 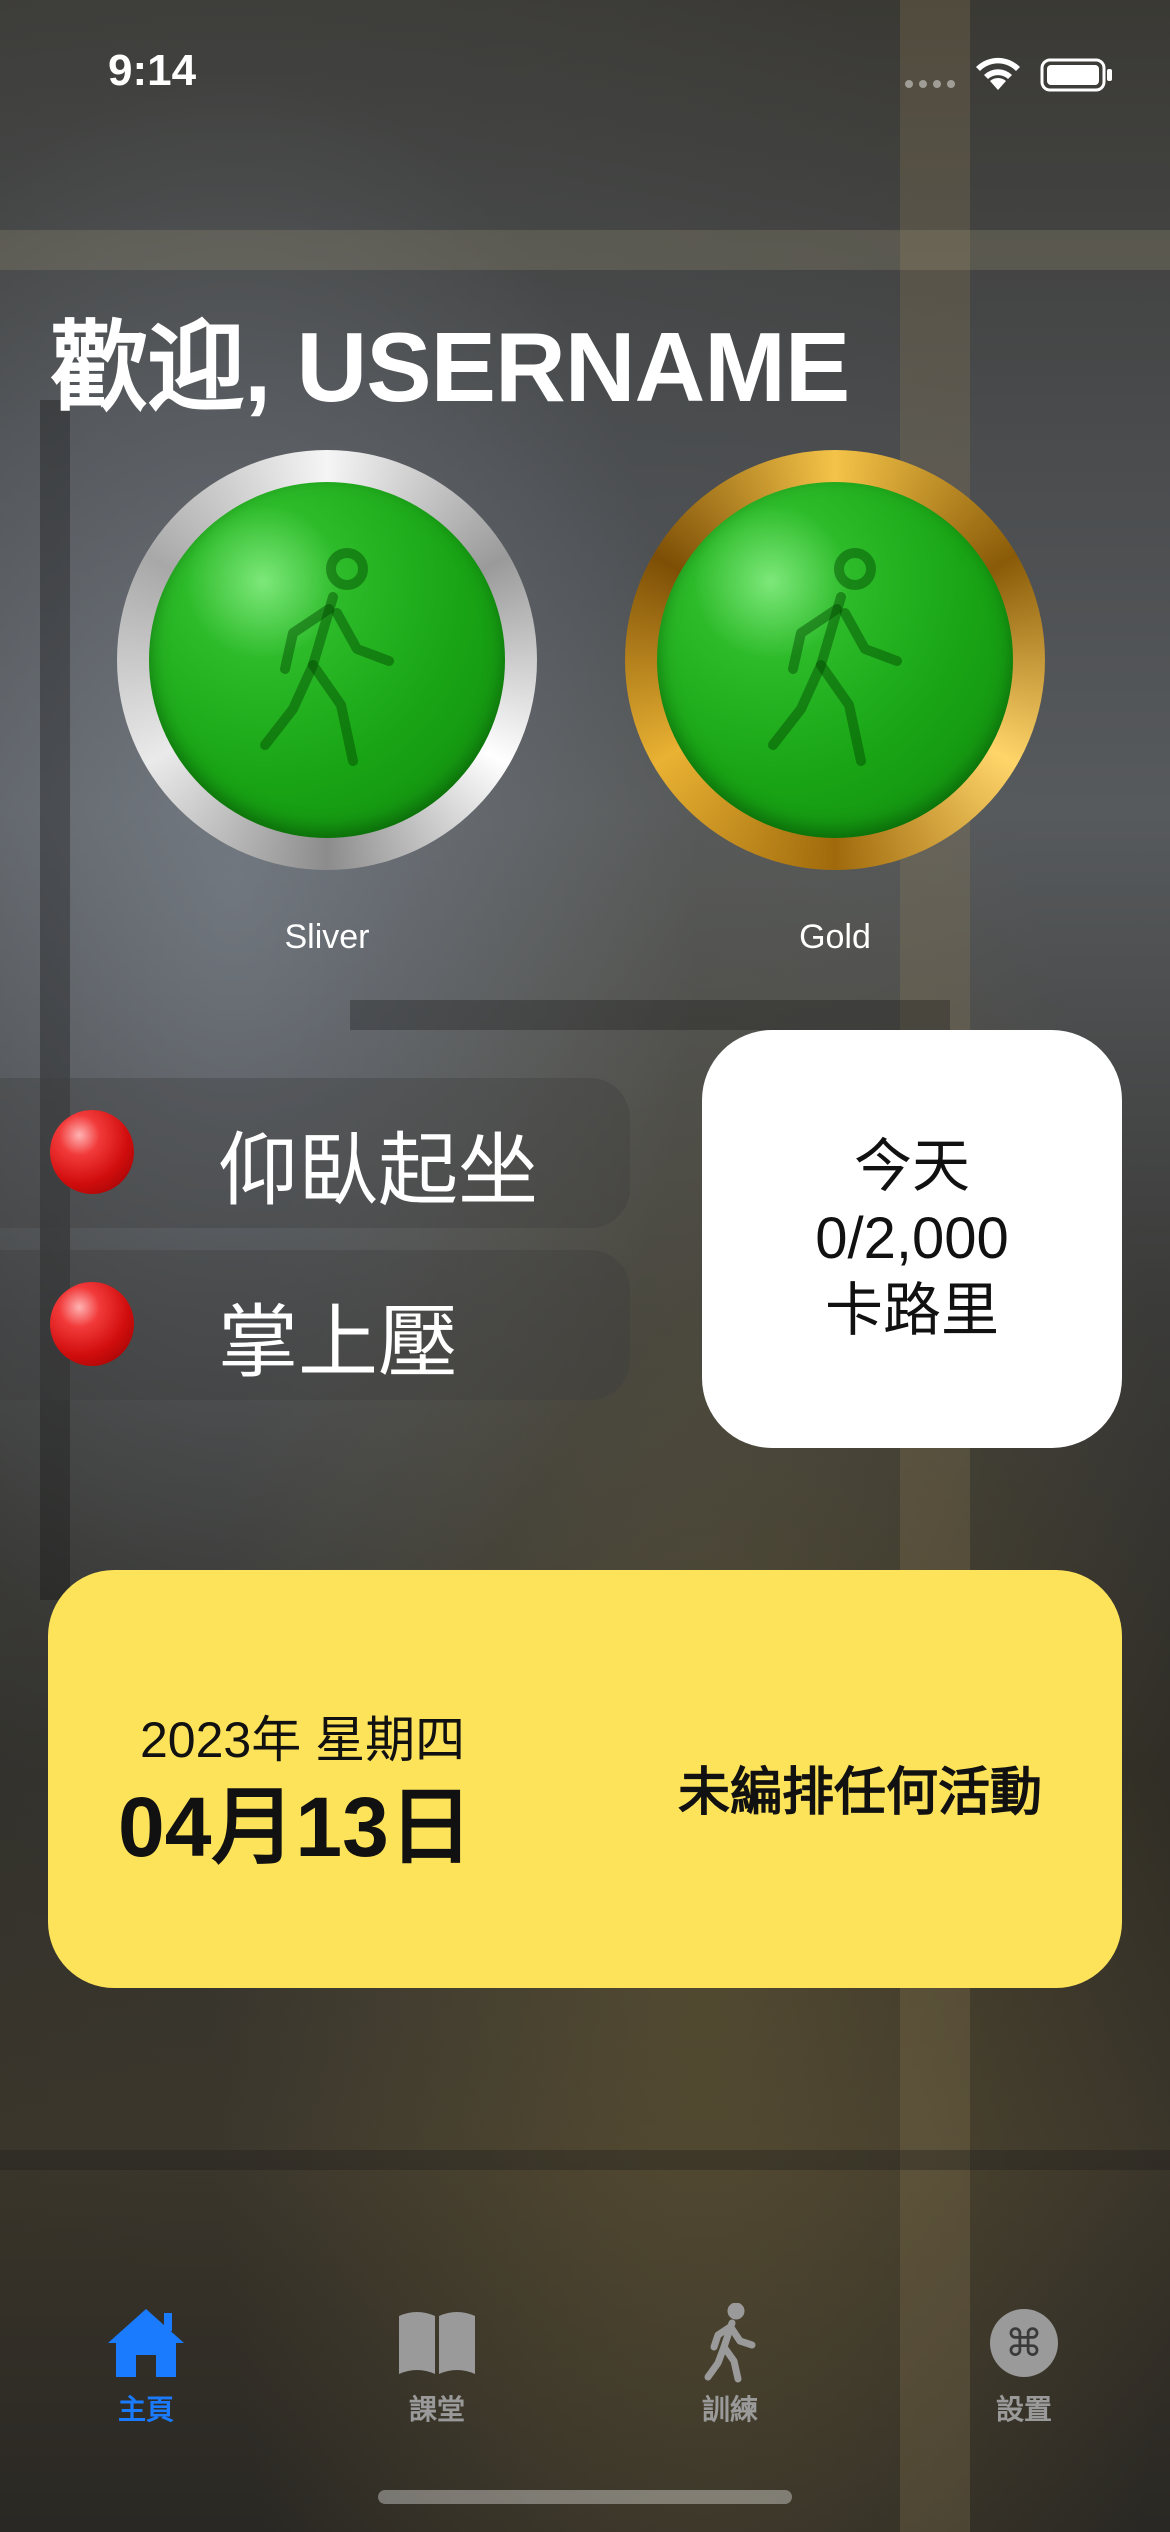 I want to click on gold-medal-label: Gold, so click(x=835, y=937).